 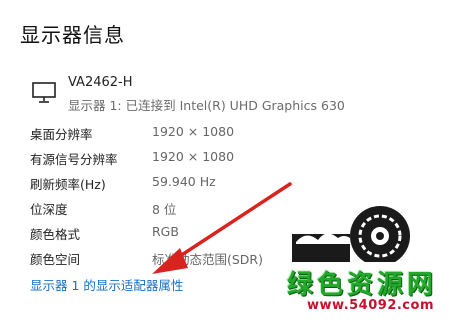 What do you see at coordinates (351, 237) in the screenshot?
I see `decorative-logo-graphic` at bounding box center [351, 237].